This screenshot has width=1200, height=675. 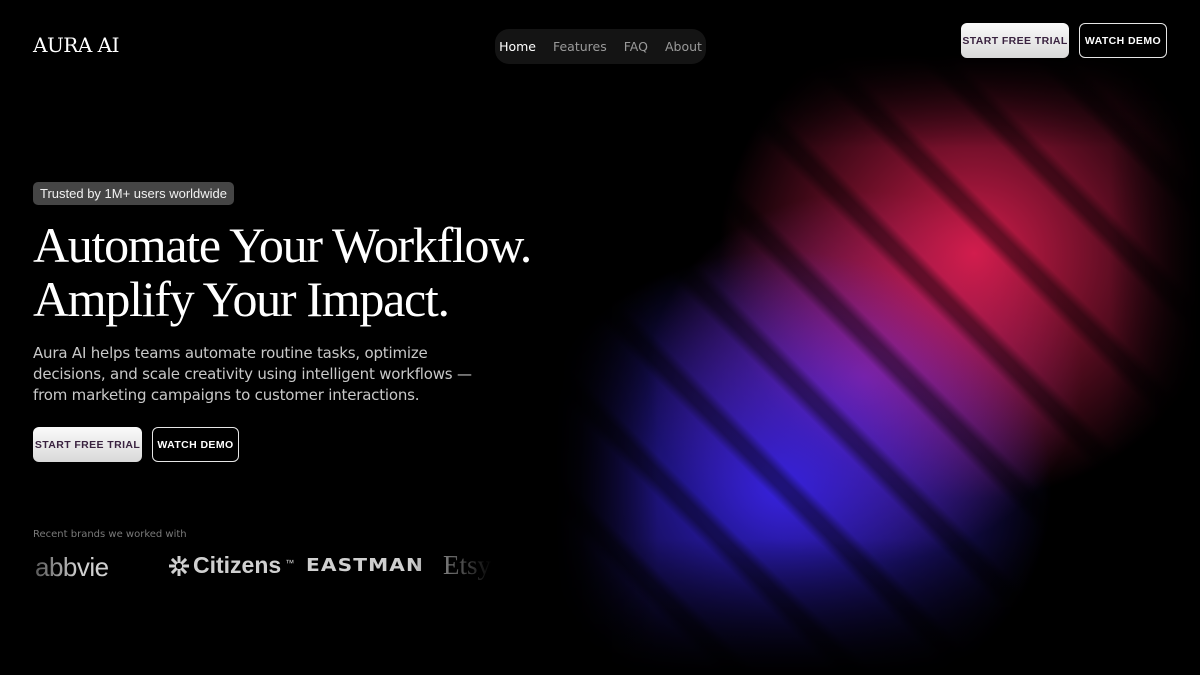 I want to click on headline-line-2: Amplify Your Impact., so click(x=241, y=299).